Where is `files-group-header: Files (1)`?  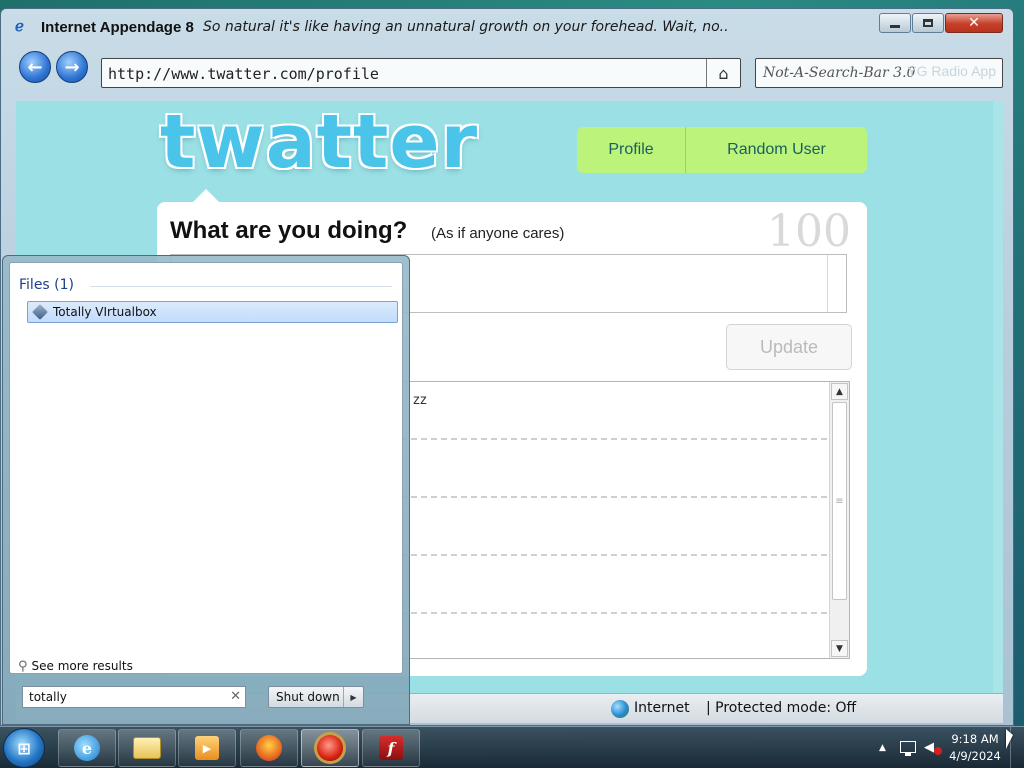 files-group-header: Files (1) is located at coordinates (46, 285).